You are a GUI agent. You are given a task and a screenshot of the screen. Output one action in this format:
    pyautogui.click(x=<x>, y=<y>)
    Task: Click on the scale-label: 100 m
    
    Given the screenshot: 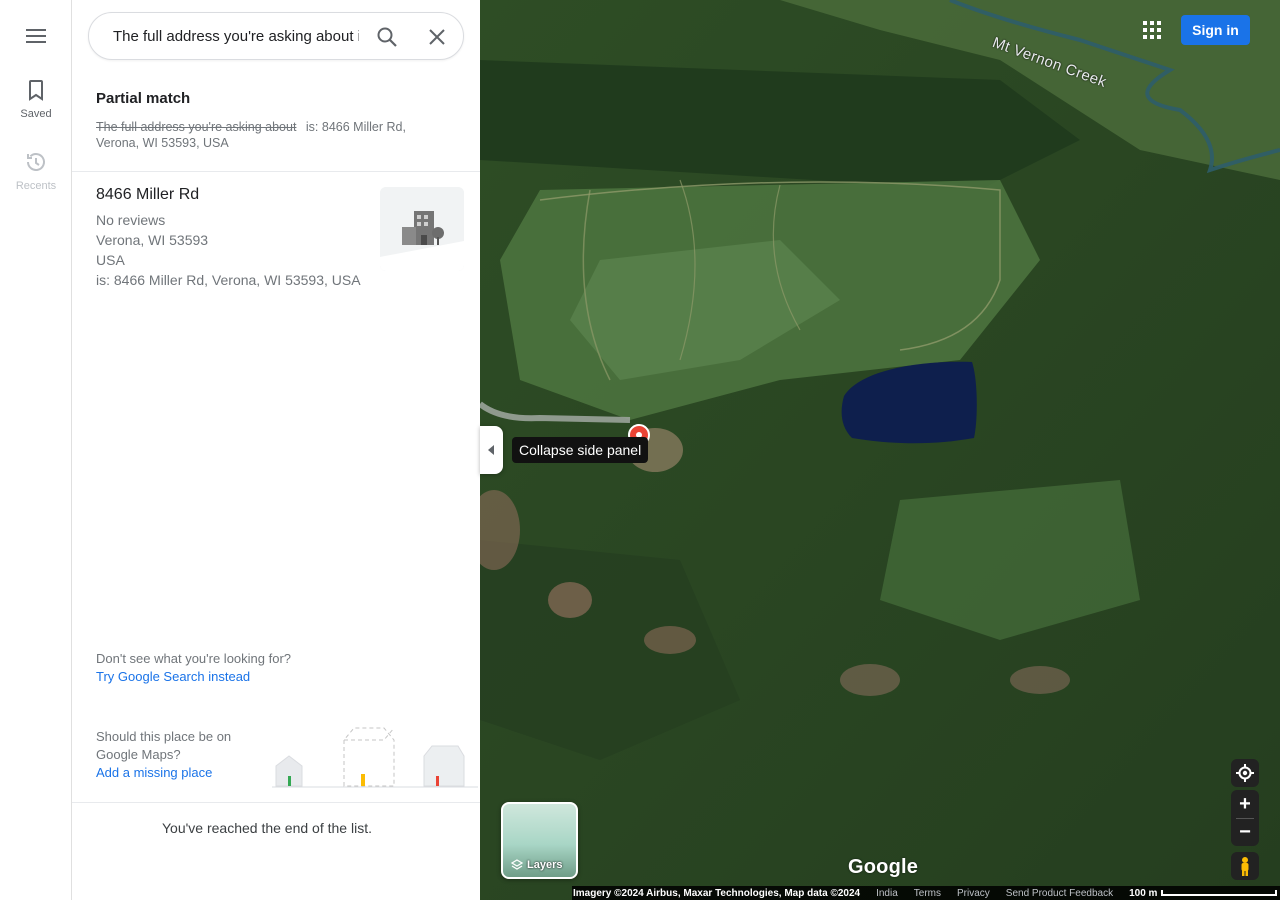 What is the action you would take?
    pyautogui.click(x=1143, y=893)
    